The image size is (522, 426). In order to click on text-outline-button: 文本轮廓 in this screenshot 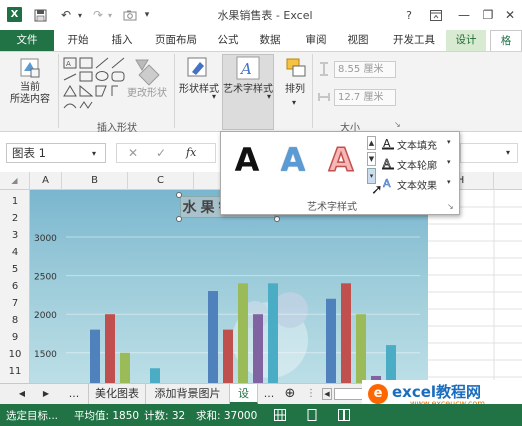, I will do `click(417, 164)`.